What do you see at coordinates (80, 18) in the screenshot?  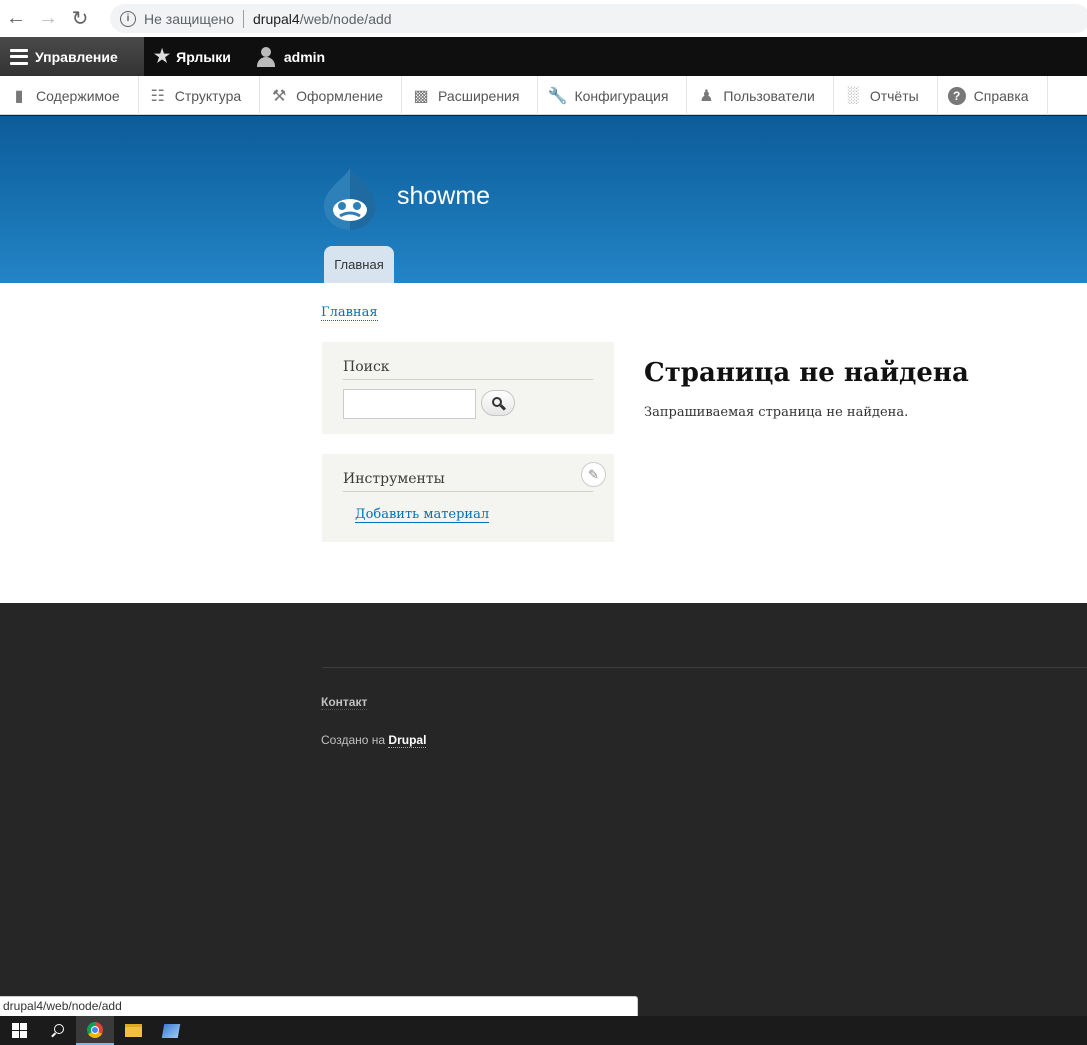 I see `reload-icon: ↻` at bounding box center [80, 18].